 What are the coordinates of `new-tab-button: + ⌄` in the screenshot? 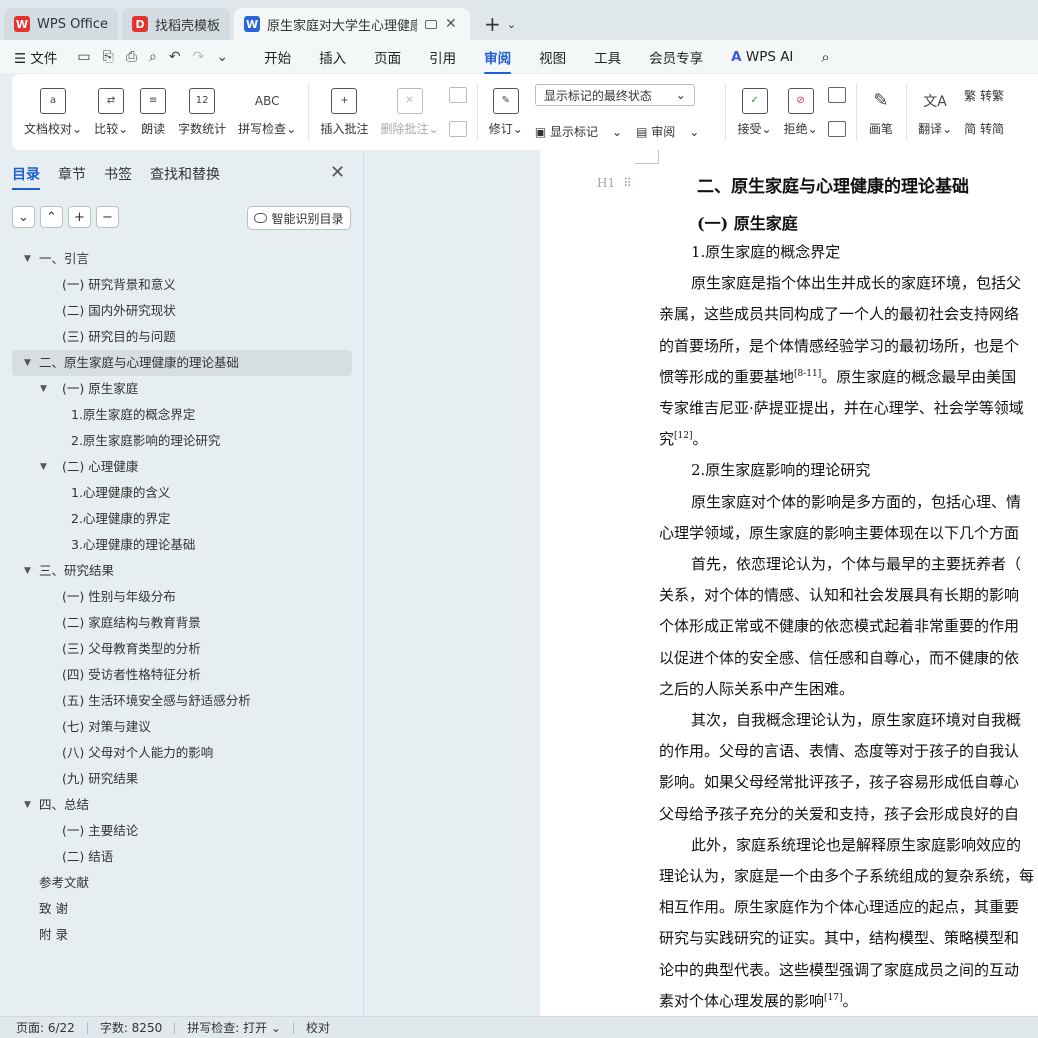 It's located at (500, 24).